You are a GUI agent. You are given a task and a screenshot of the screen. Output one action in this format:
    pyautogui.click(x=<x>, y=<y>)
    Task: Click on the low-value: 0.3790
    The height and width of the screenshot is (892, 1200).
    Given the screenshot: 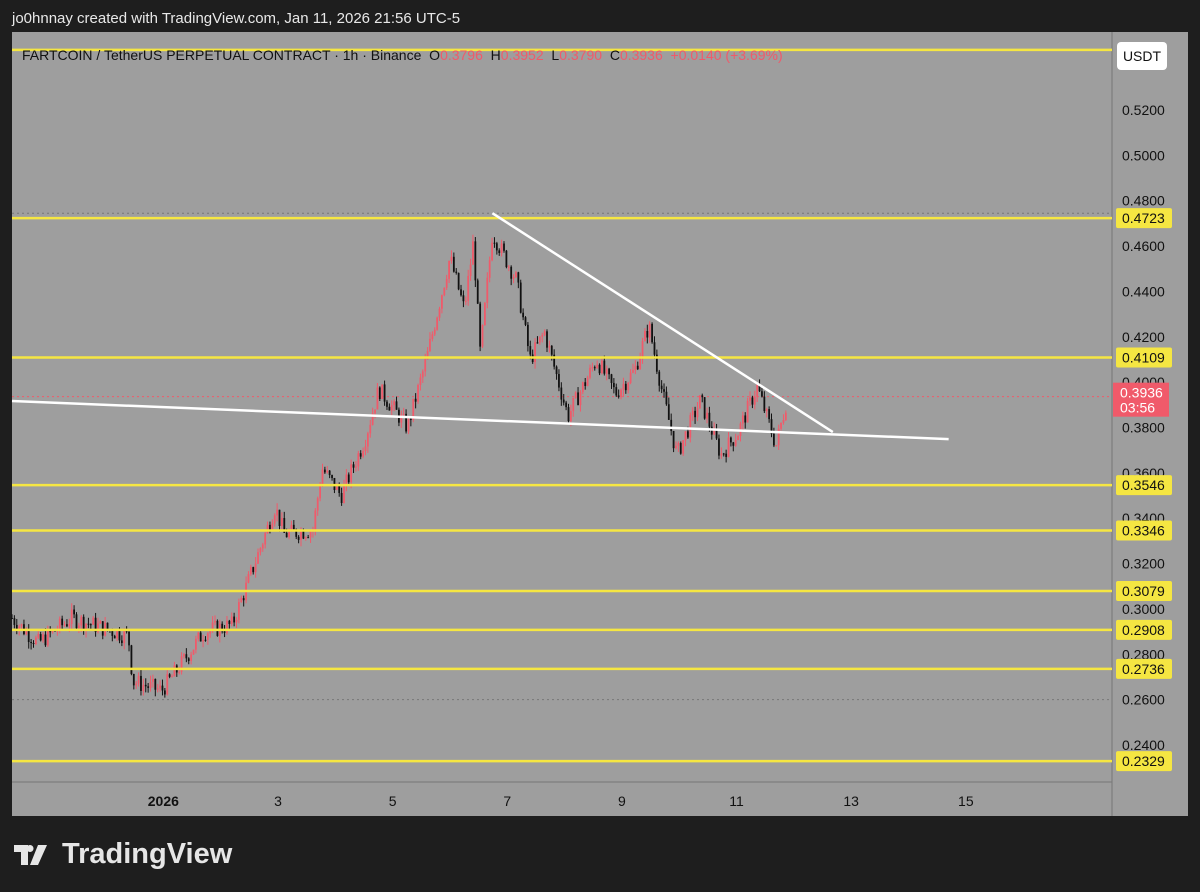 What is the action you would take?
    pyautogui.click(x=581, y=55)
    